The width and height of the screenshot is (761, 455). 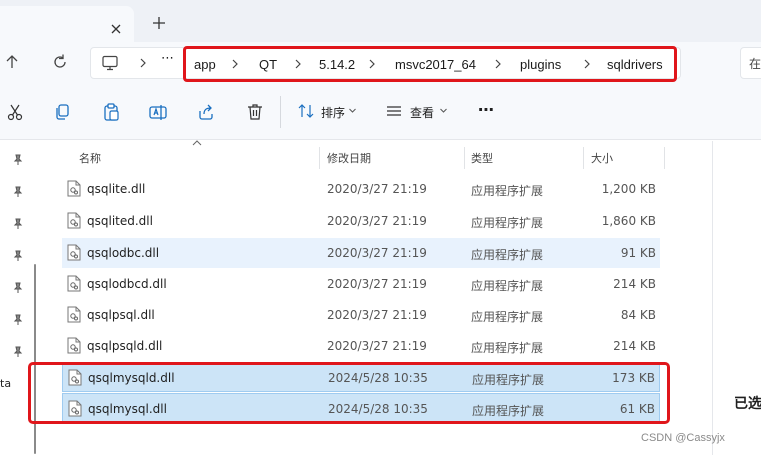 I want to click on cut-icon, so click(x=15, y=112).